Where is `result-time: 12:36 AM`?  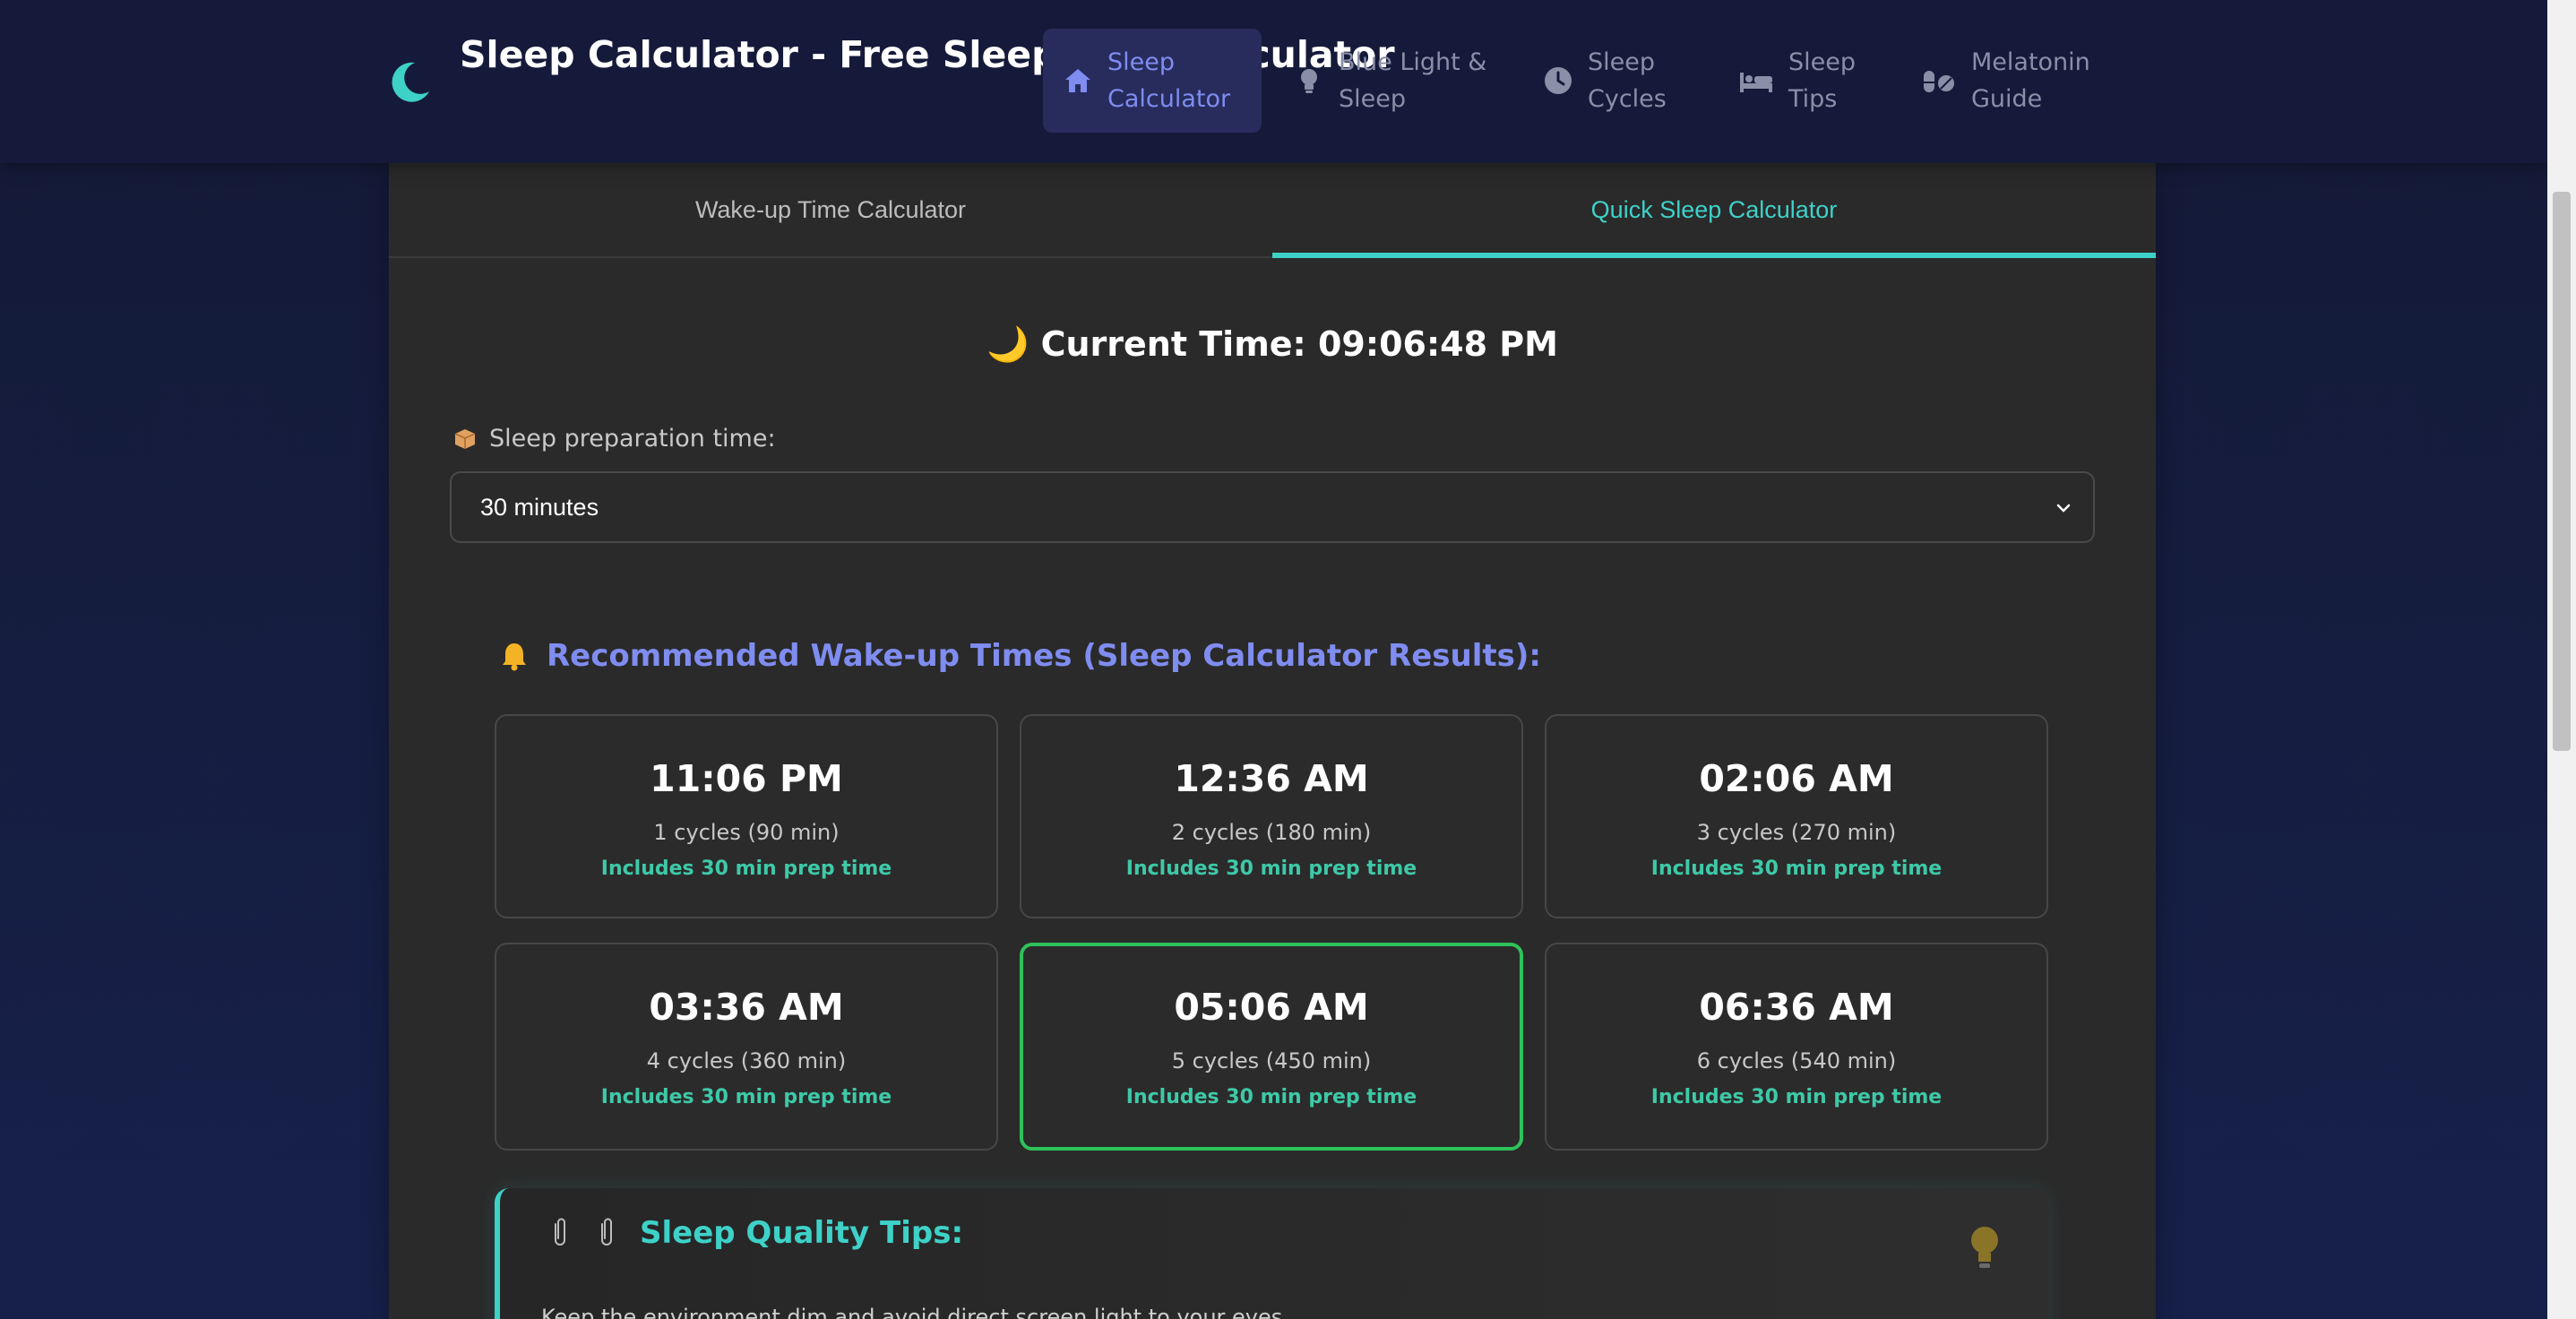
result-time: 12:36 AM is located at coordinates (1272, 778).